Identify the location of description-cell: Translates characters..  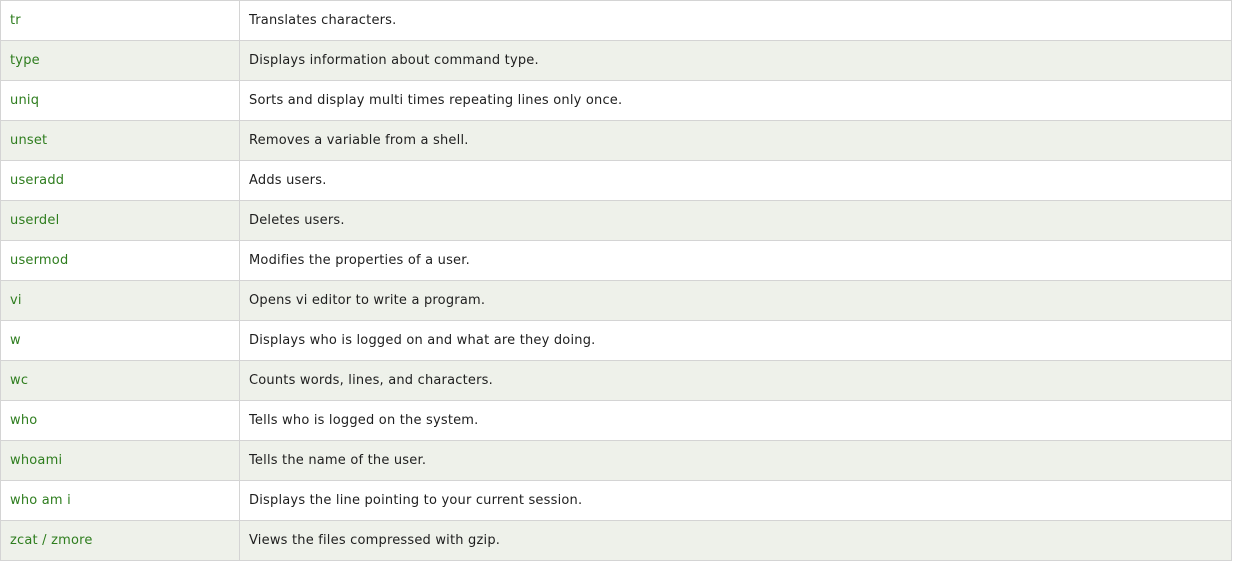
(735, 20).